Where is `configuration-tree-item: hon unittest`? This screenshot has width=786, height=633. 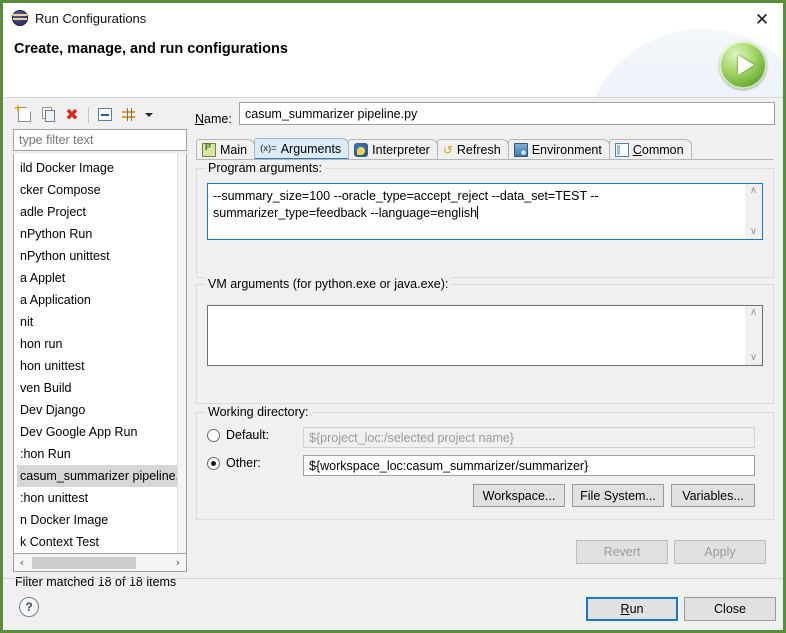
configuration-tree-item: hon unittest is located at coordinates (96, 366).